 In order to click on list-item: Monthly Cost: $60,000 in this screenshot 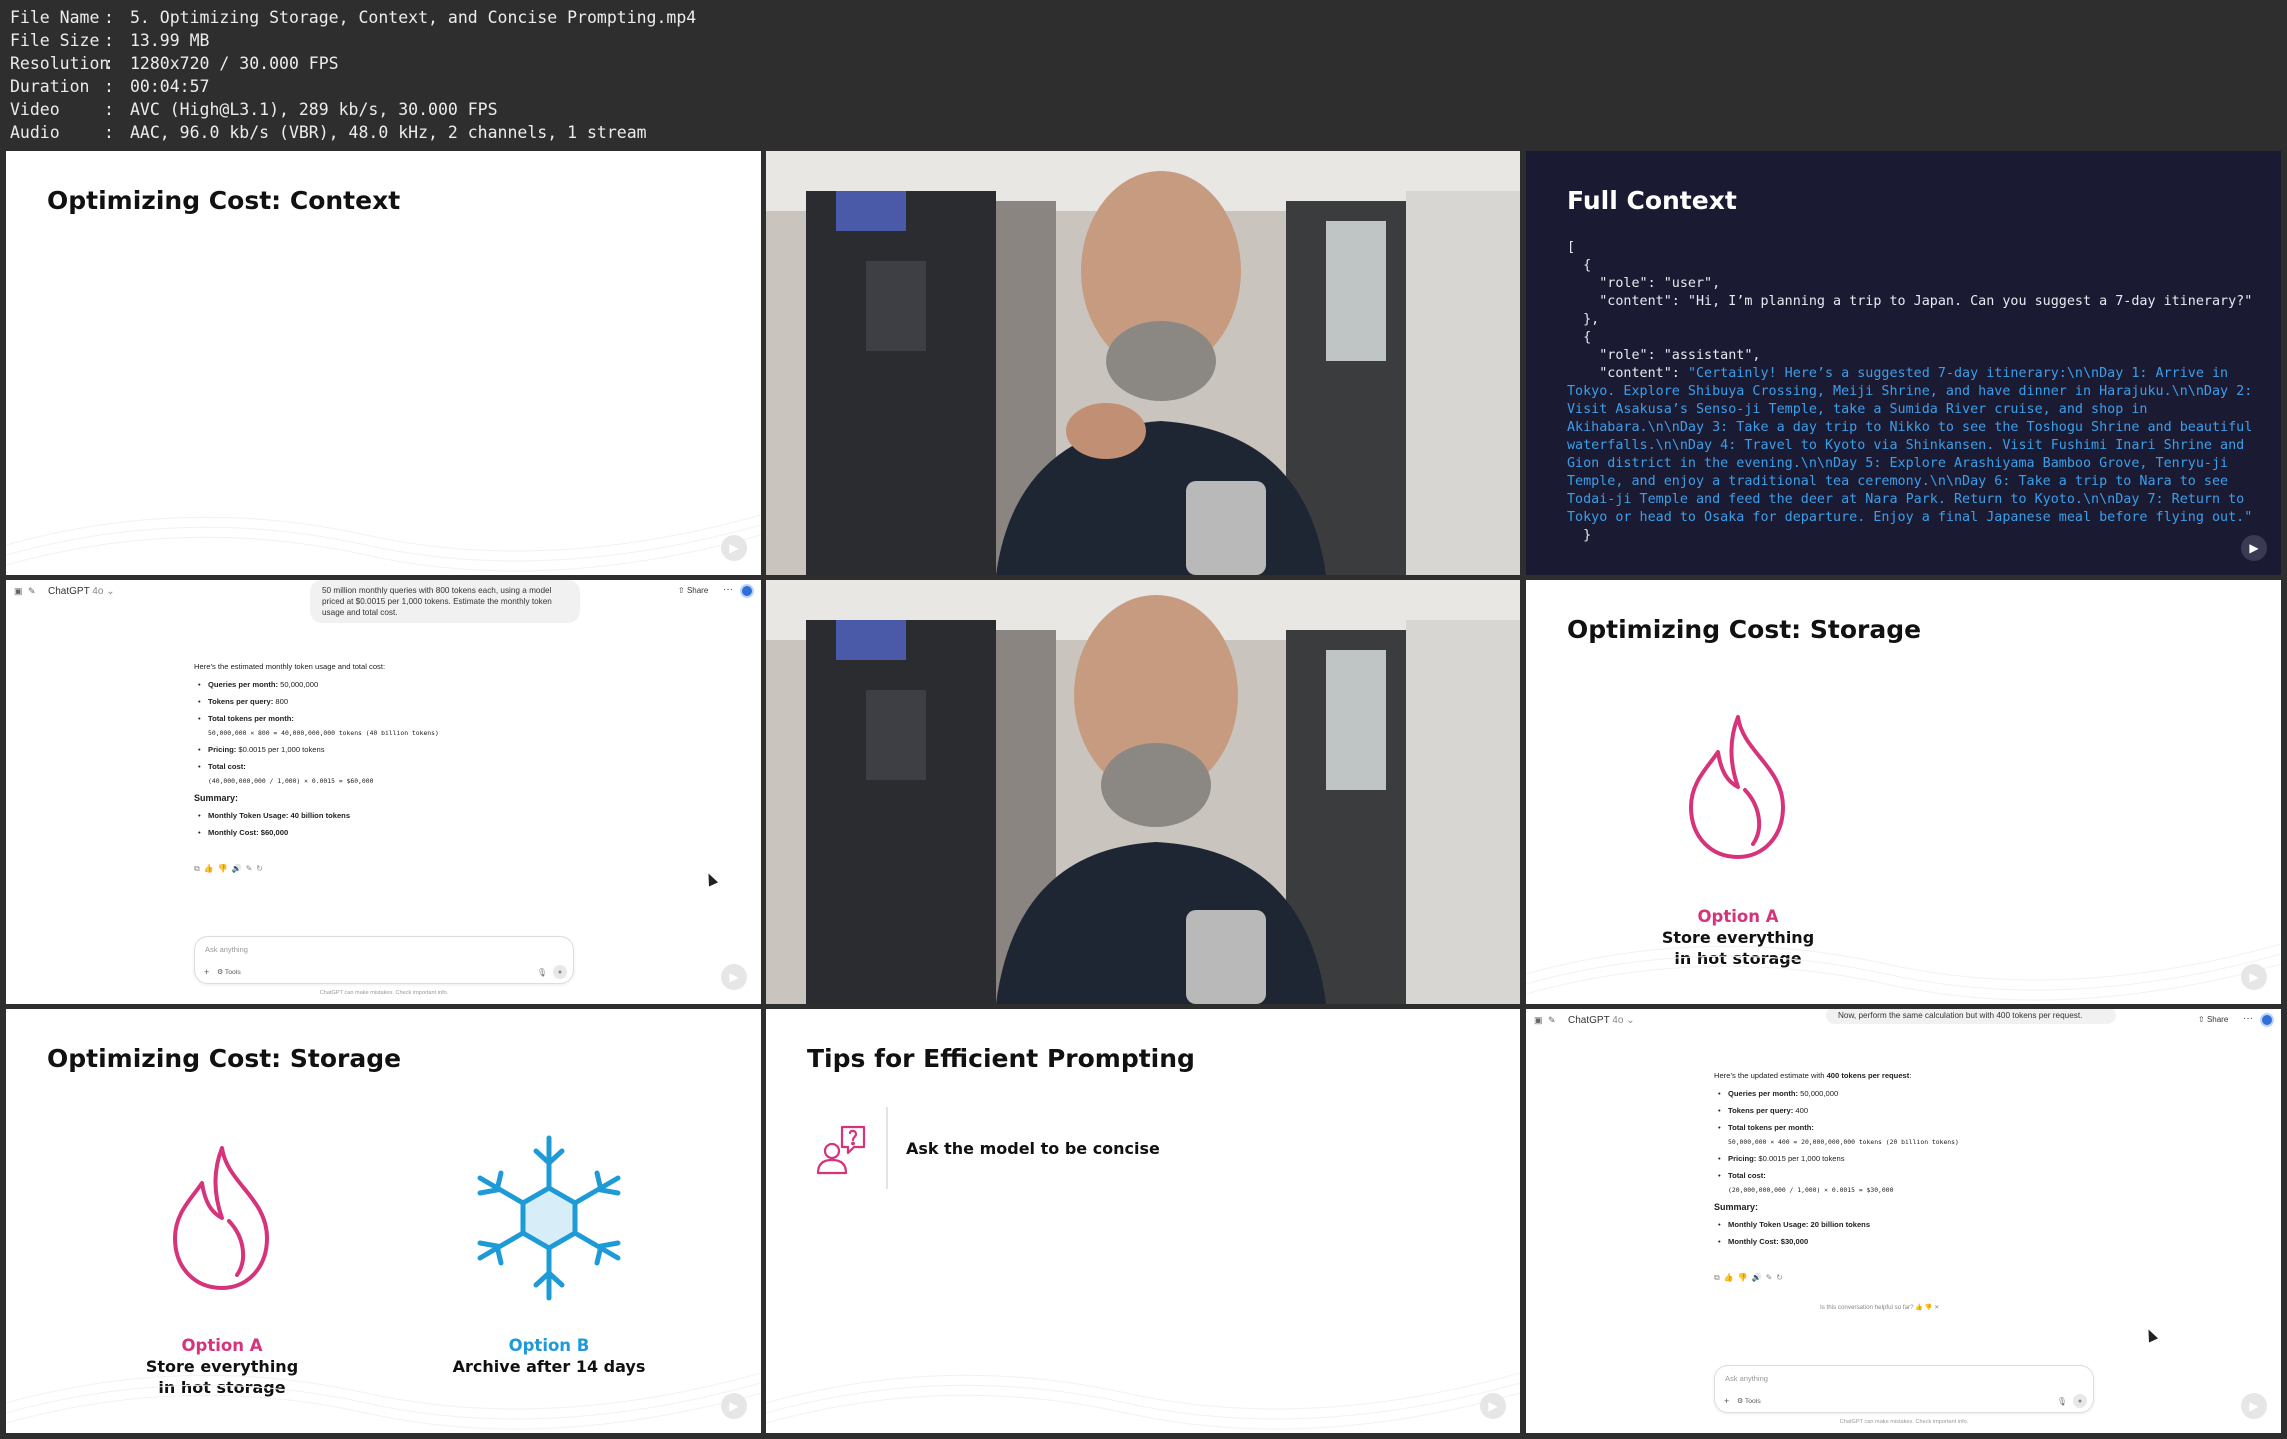, I will do `click(384, 833)`.